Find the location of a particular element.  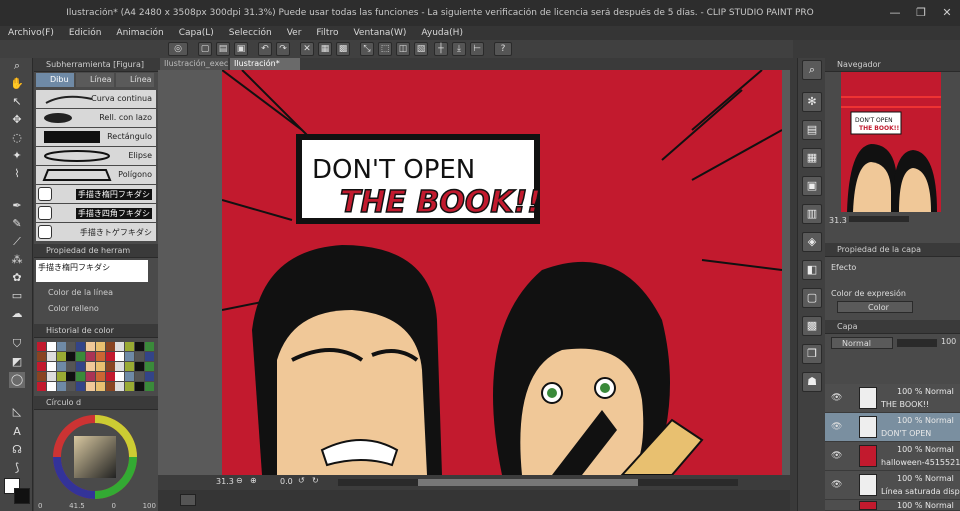

eye-icon: 👁 is located at coordinates (836, 485).